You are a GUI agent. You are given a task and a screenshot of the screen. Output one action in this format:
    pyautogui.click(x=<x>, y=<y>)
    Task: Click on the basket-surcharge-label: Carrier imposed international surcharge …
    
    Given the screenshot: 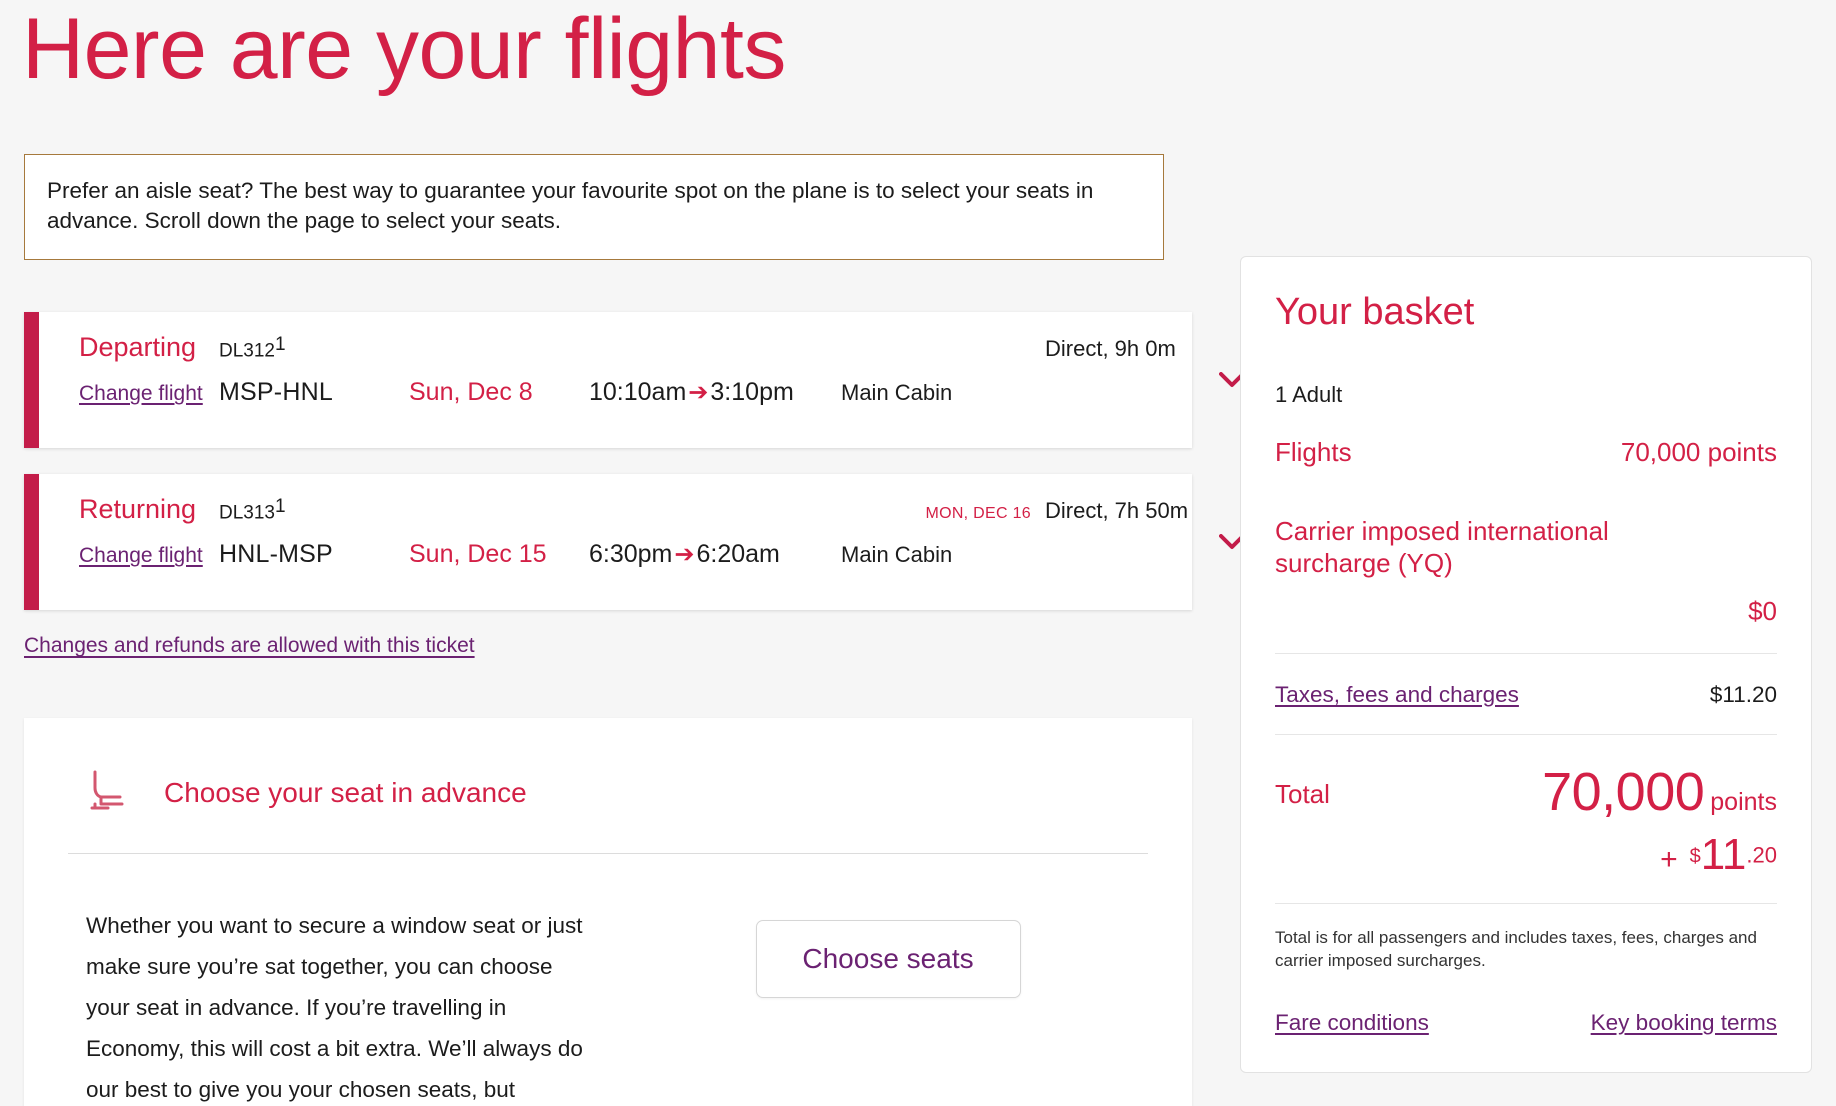 What is the action you would take?
    pyautogui.click(x=1442, y=547)
    